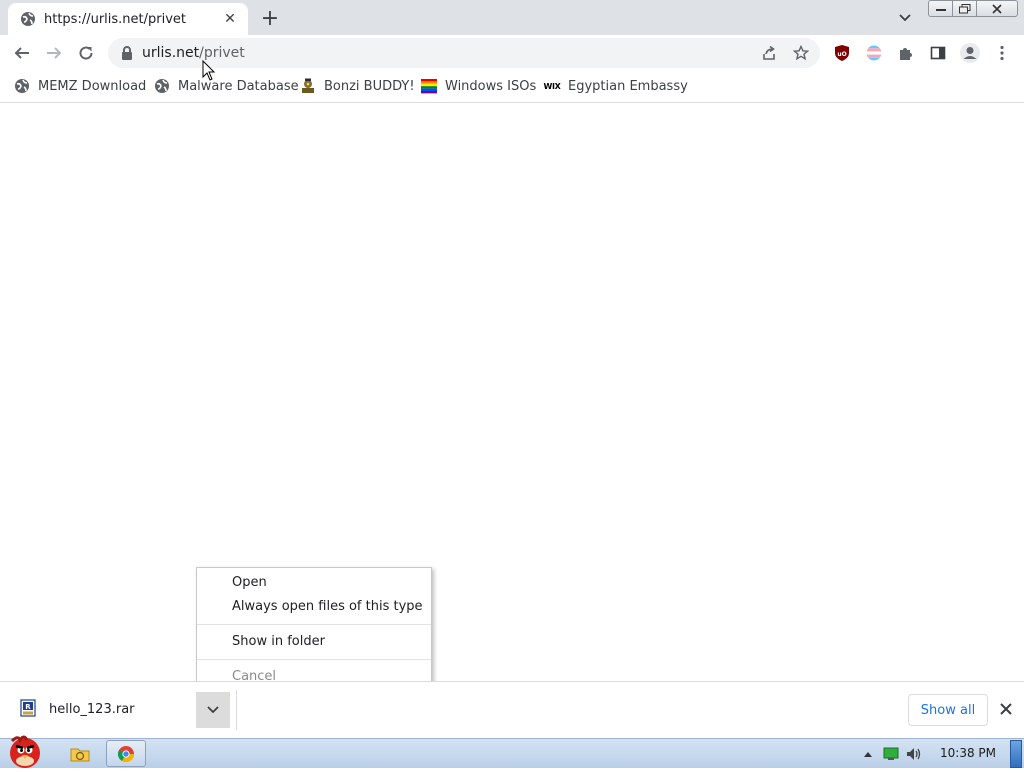 The height and width of the screenshot is (773, 1024). I want to click on shelf-divider, so click(236, 710).